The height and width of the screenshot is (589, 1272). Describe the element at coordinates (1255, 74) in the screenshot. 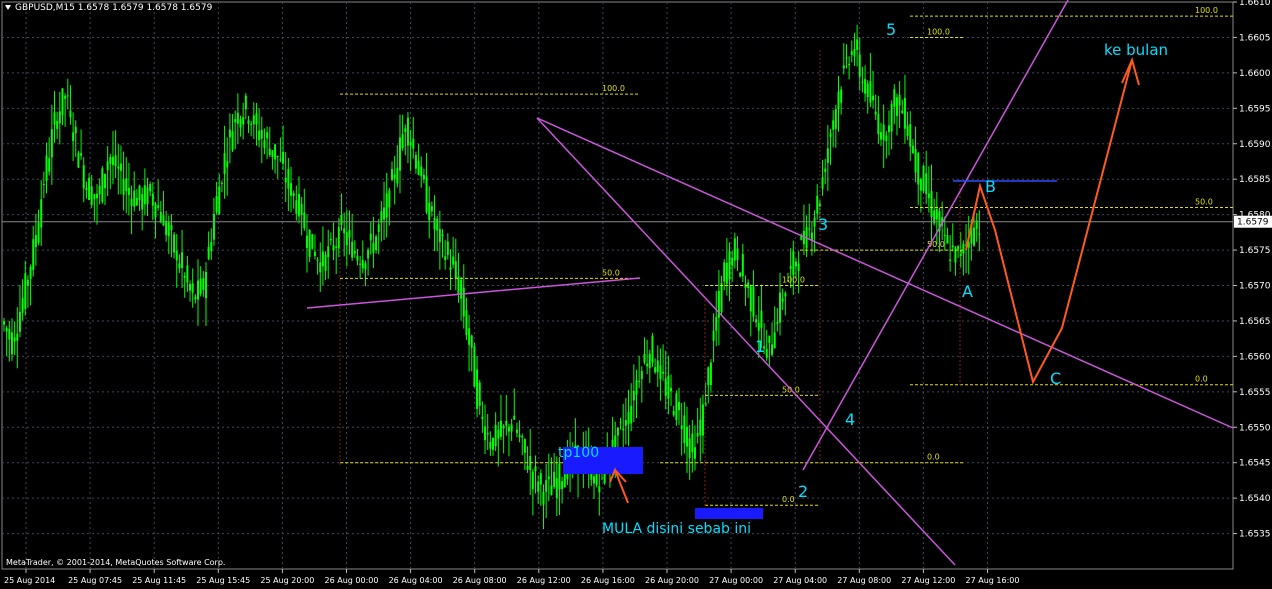

I see `y-tick-label: 1.6600` at that location.